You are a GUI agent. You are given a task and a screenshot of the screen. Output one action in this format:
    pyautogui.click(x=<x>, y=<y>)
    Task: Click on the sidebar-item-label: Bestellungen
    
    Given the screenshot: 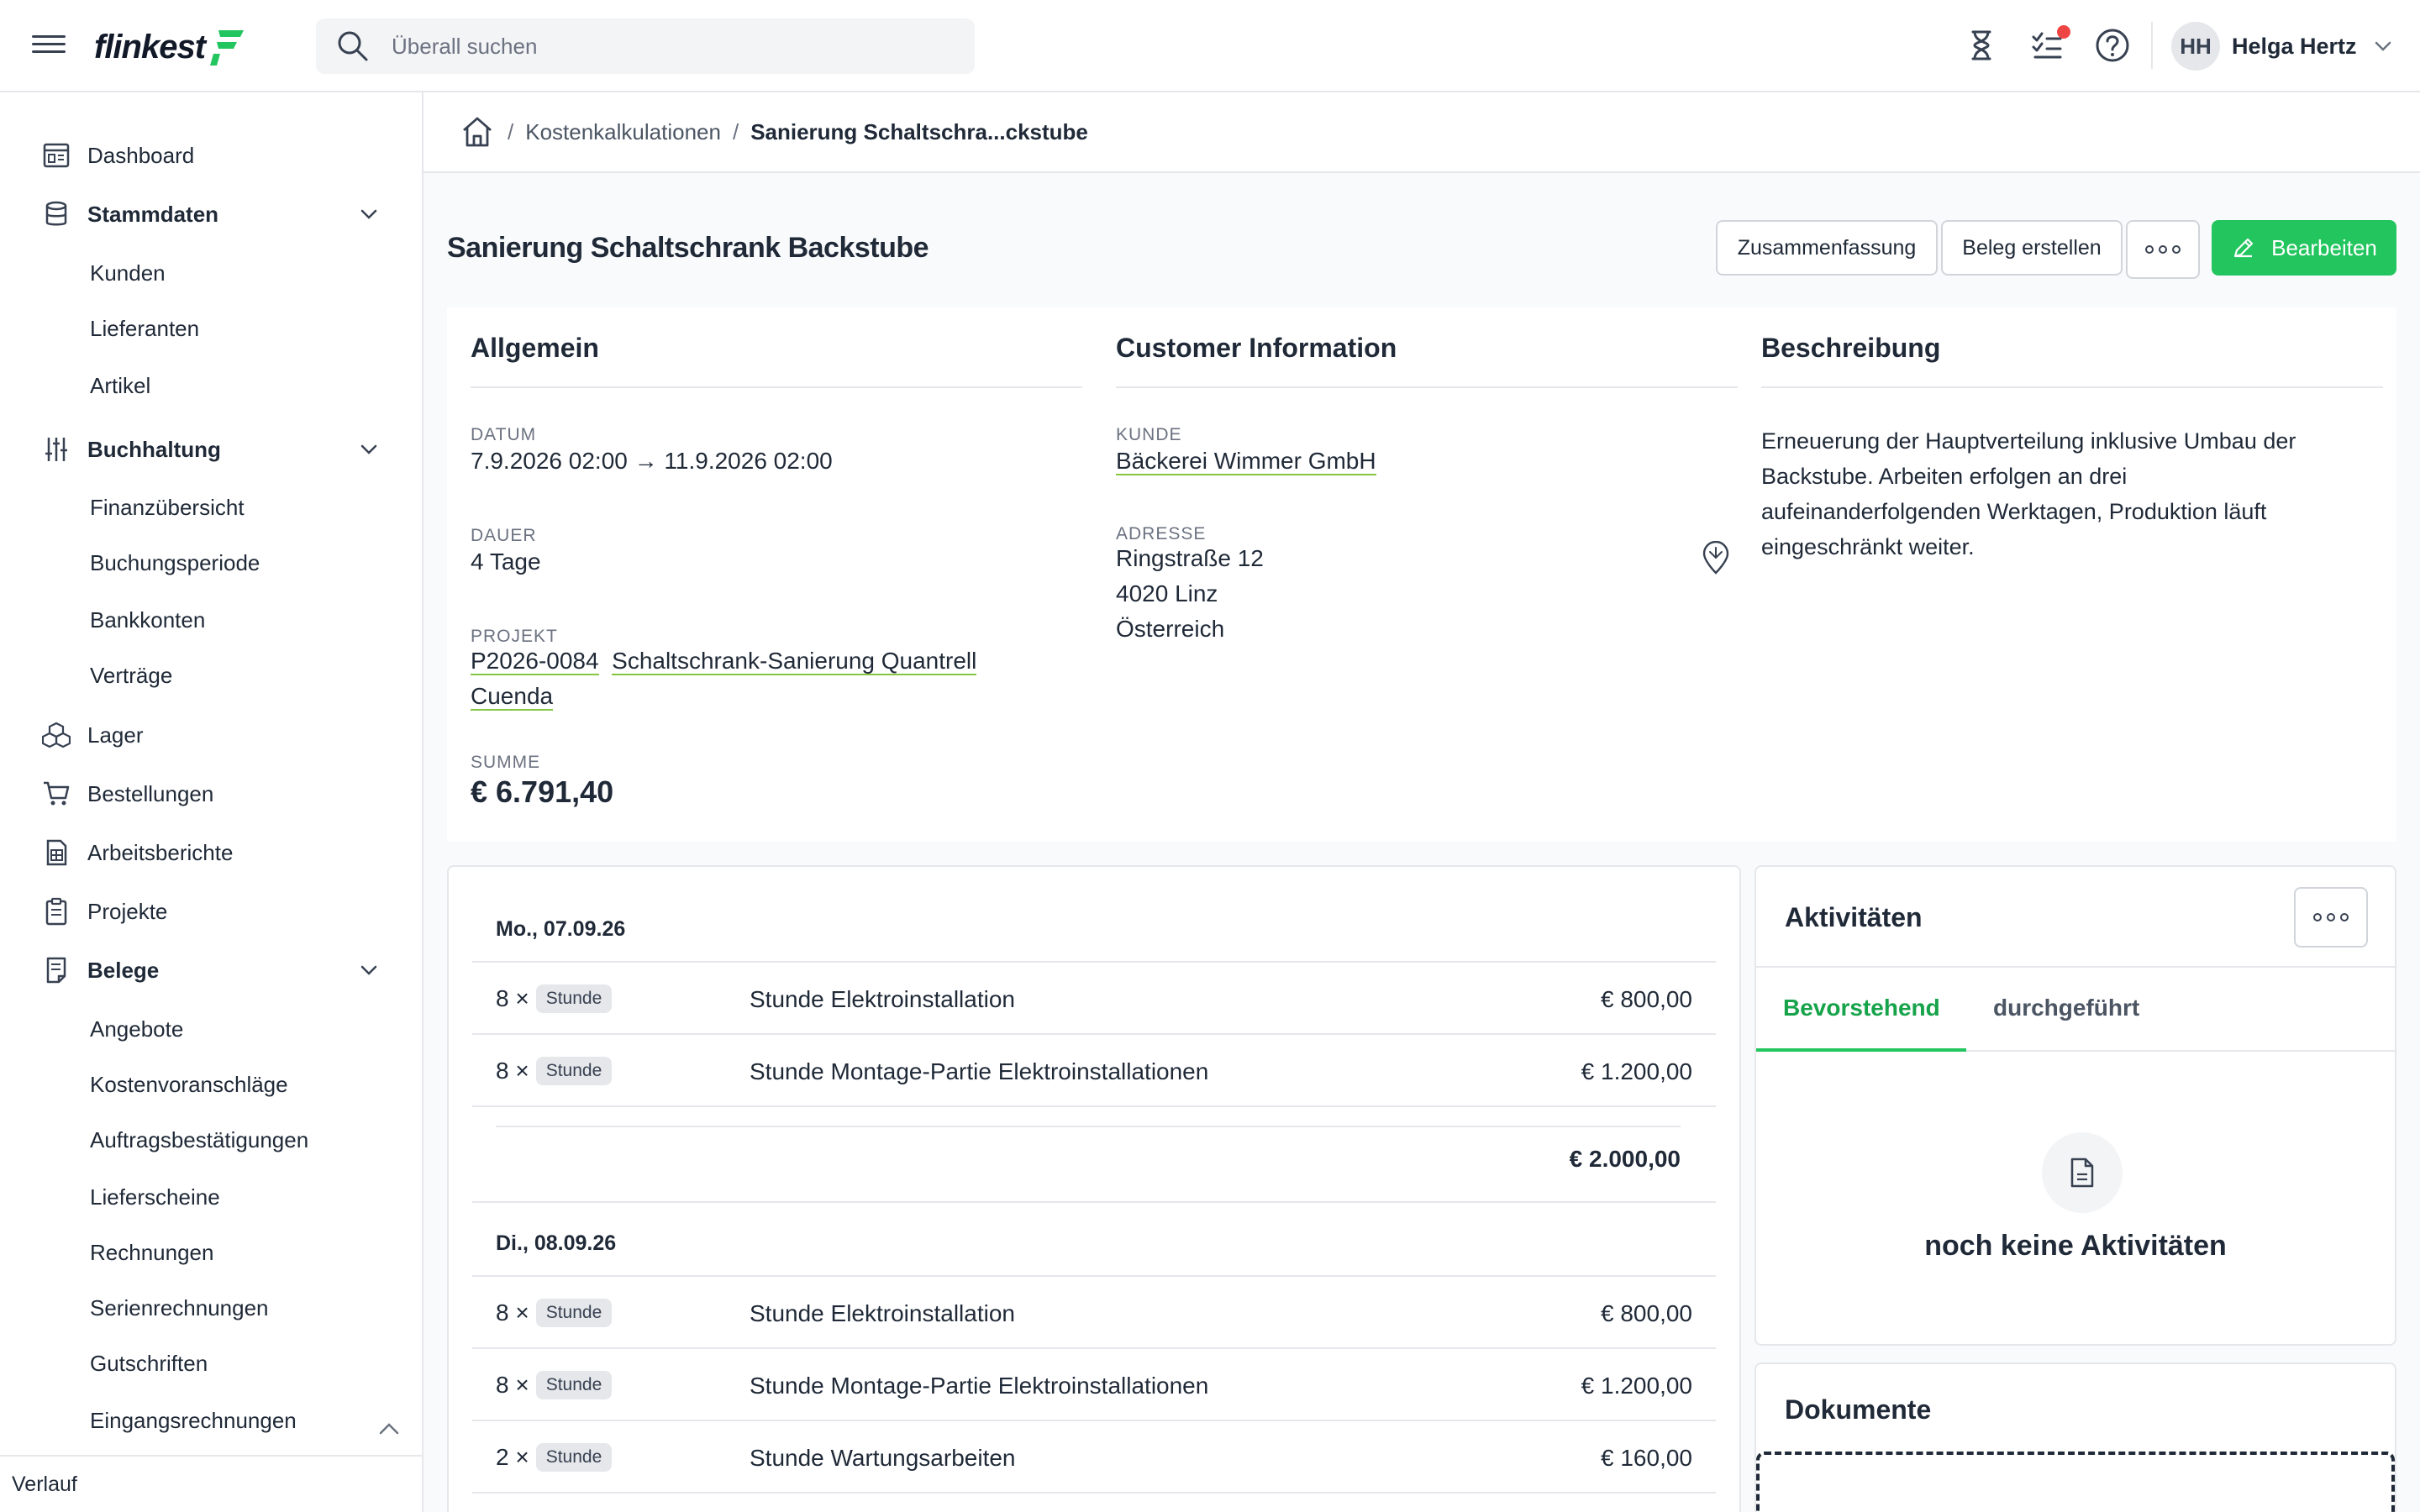 What is the action you would take?
    pyautogui.click(x=150, y=793)
    